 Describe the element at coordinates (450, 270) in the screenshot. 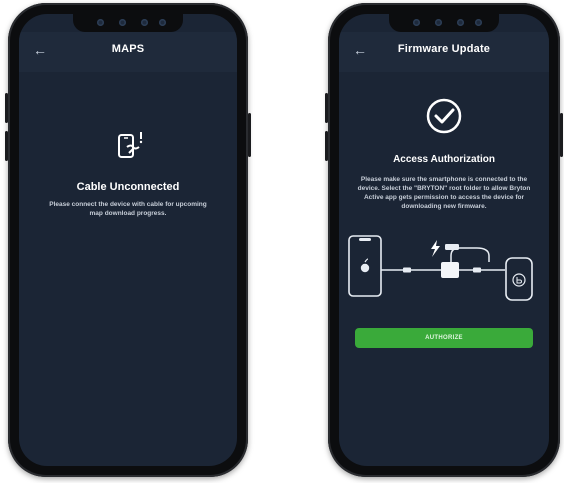

I see `adapter-hub` at that location.